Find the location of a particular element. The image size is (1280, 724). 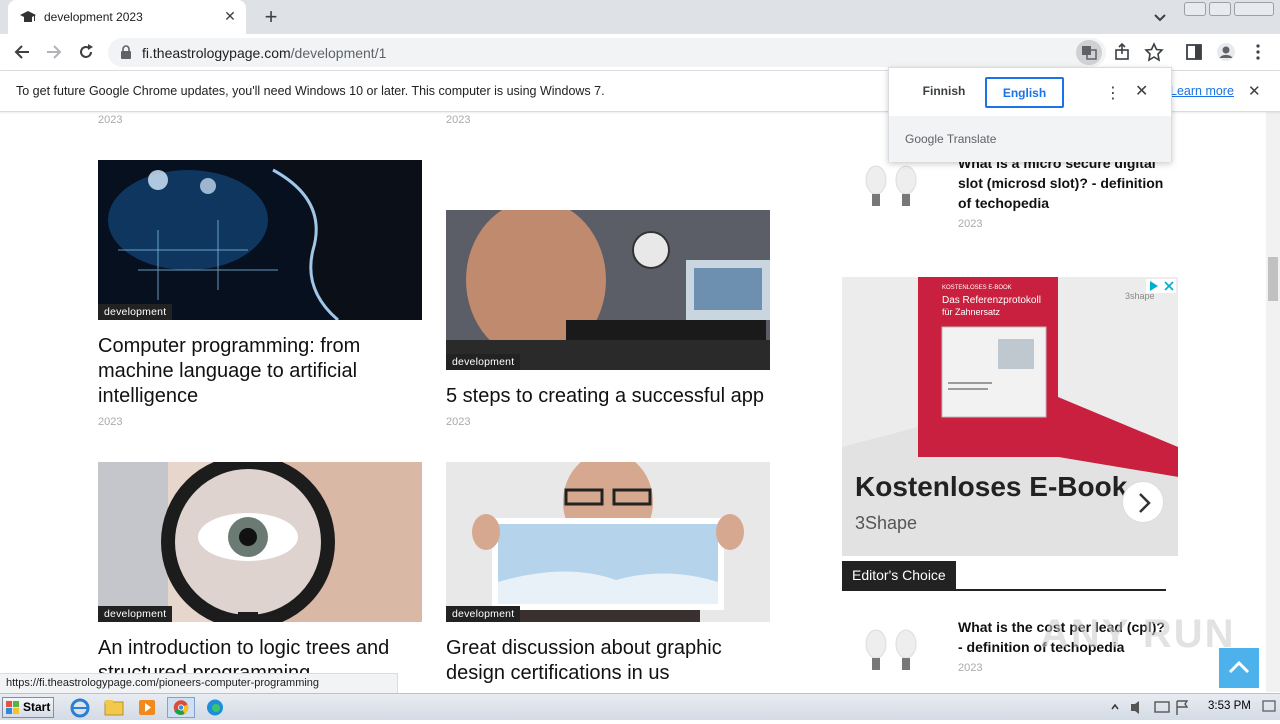

watermark: ANY RUN is located at coordinates (1138, 634).